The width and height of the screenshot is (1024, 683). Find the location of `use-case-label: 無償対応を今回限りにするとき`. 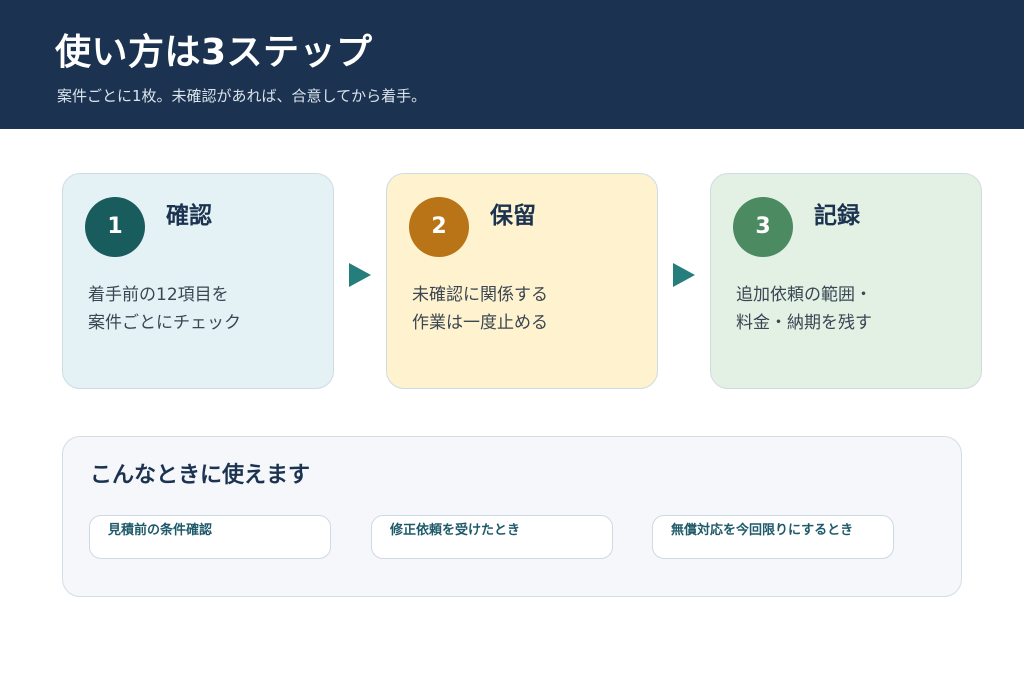

use-case-label: 無償対応を今回限りにするとき is located at coordinates (762, 530).